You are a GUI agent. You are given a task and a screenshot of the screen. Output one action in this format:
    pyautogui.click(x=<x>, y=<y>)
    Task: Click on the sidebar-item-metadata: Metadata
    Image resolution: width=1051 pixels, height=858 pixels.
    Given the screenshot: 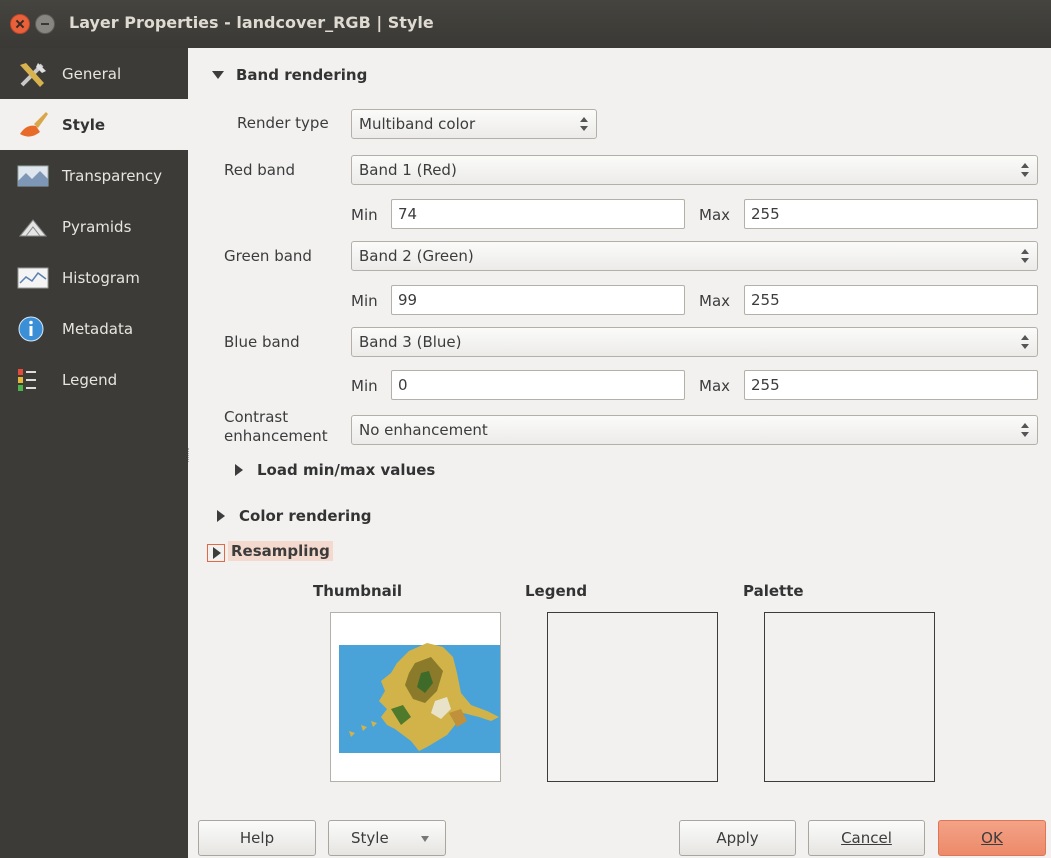 What is the action you would take?
    pyautogui.click(x=94, y=328)
    